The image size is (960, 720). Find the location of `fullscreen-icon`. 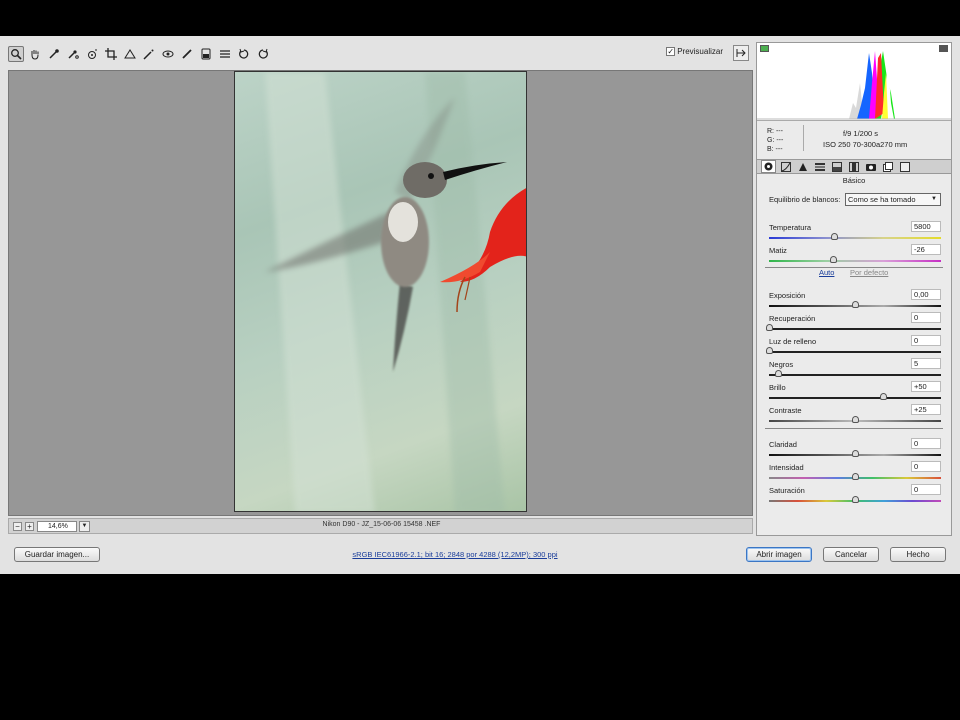

fullscreen-icon is located at coordinates (741, 53).